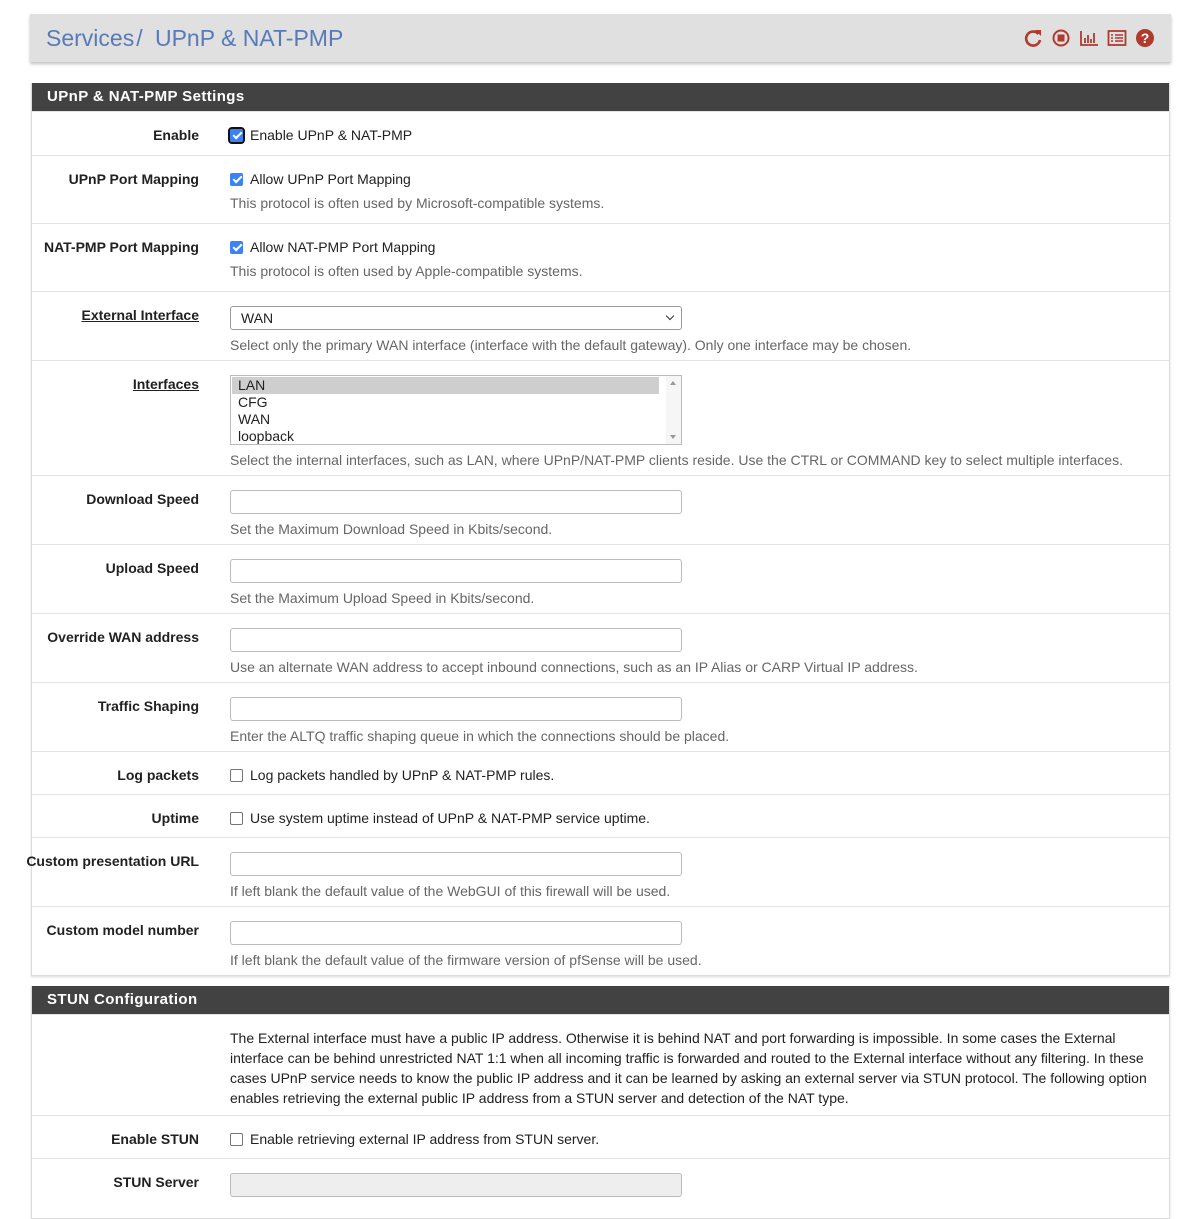 The image size is (1193, 1219). What do you see at coordinates (122, 930) in the screenshot?
I see `model-label: Custom model number` at bounding box center [122, 930].